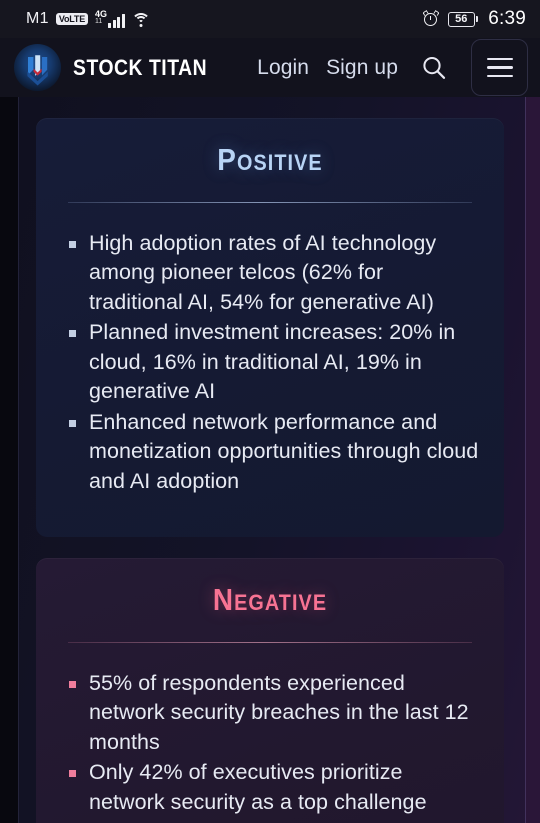 This screenshot has width=540, height=823. I want to click on status-bar-right: 56 6:39, so click(474, 19).